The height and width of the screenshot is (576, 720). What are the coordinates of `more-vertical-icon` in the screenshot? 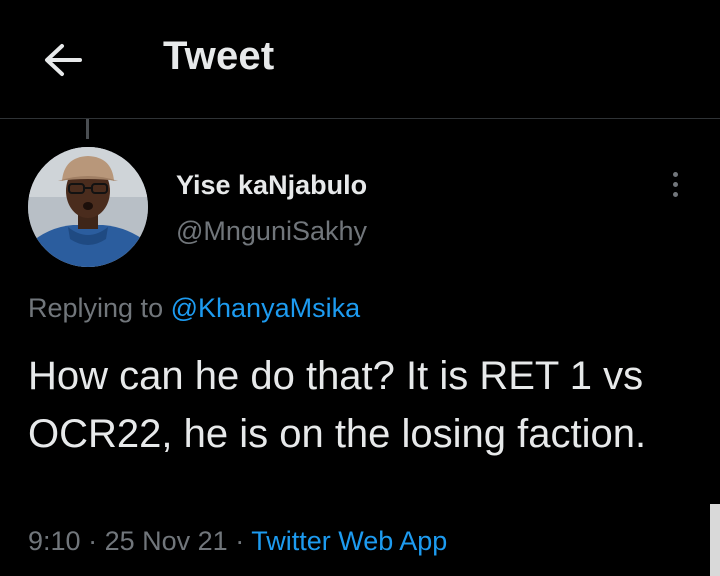 It's located at (675, 174).